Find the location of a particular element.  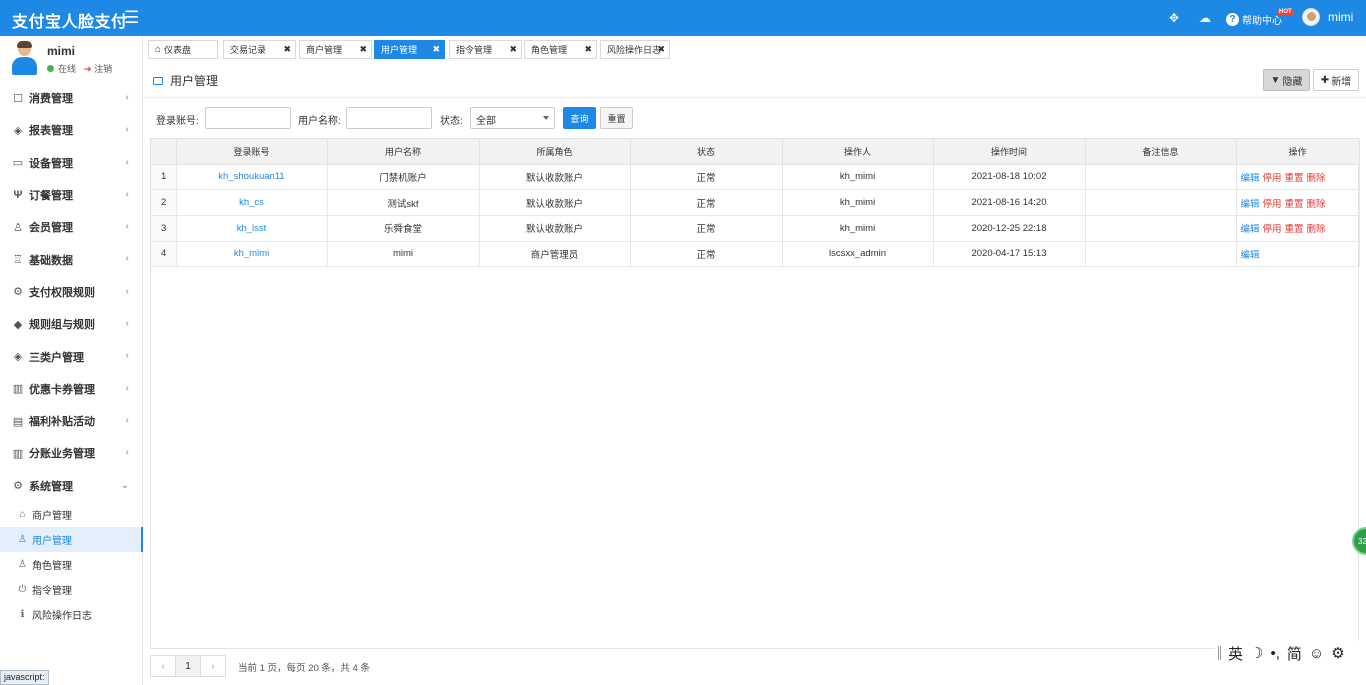

sidebar-subitem-merchants: ⌂ 商户管理 is located at coordinates (71, 514).